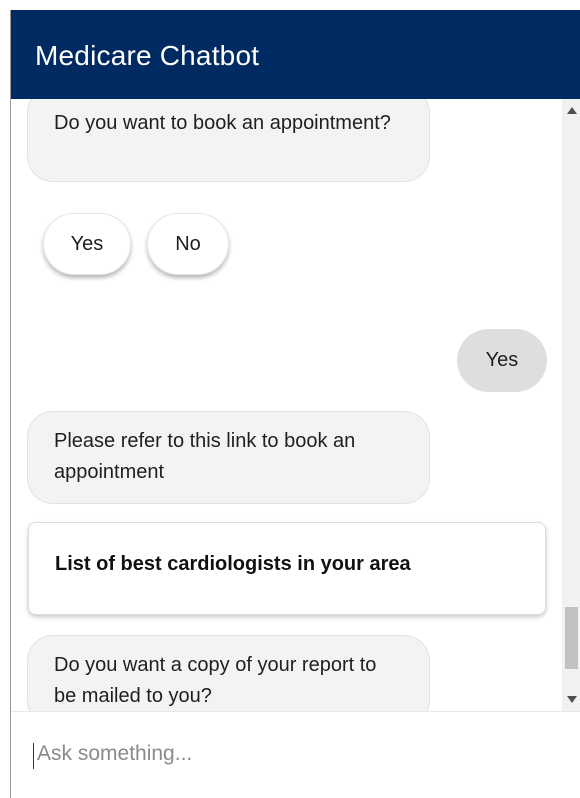 The image size is (580, 798). I want to click on user-message-yes: Yes, so click(502, 360).